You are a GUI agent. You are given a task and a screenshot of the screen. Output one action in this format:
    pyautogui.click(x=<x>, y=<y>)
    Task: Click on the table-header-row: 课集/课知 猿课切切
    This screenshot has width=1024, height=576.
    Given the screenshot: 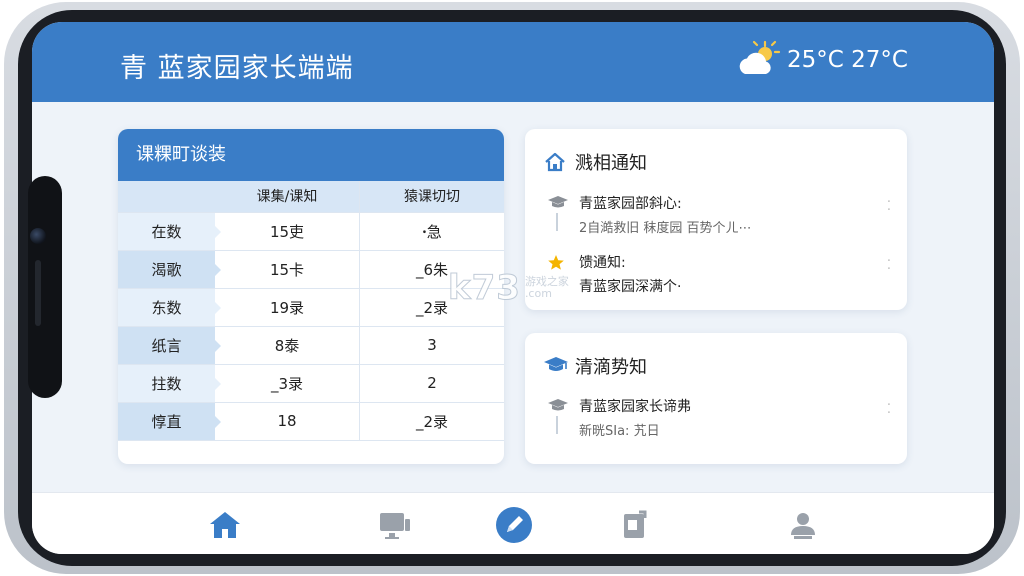 What is the action you would take?
    pyautogui.click(x=311, y=197)
    